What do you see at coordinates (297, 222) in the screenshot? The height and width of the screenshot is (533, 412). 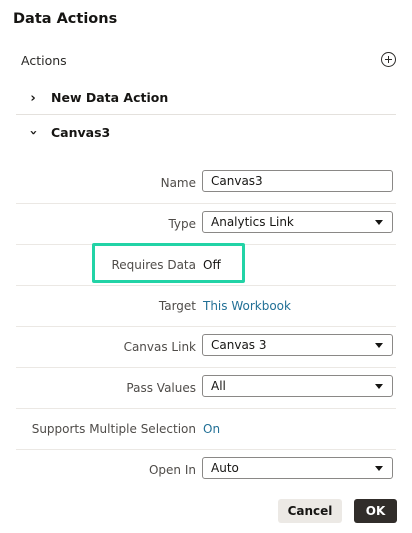 I see `type-select: Analytics Link` at bounding box center [297, 222].